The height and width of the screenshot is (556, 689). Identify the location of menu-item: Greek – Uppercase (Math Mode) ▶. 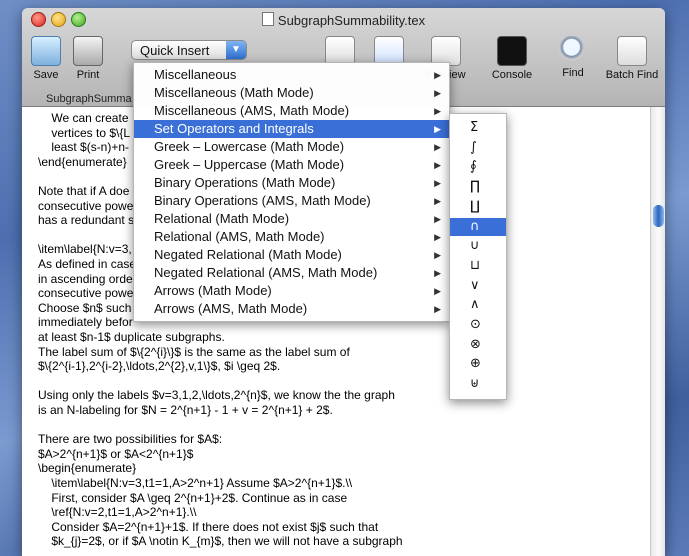
(291, 165).